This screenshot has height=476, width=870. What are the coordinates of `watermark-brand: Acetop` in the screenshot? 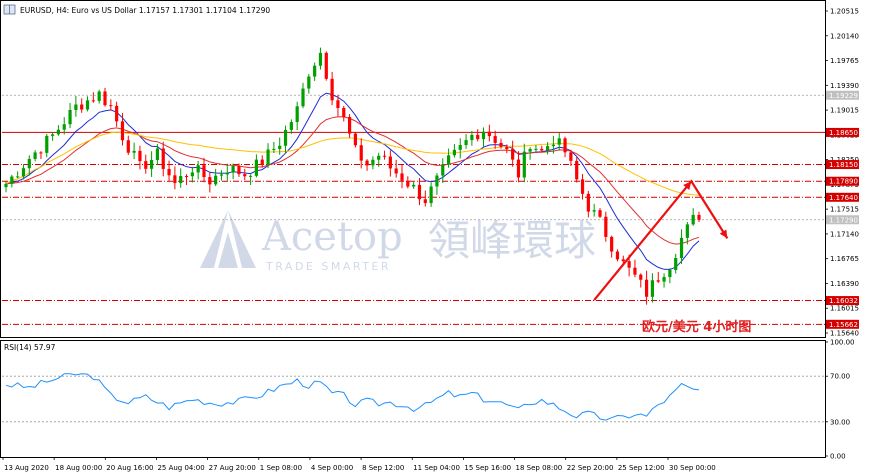 It's located at (332, 237).